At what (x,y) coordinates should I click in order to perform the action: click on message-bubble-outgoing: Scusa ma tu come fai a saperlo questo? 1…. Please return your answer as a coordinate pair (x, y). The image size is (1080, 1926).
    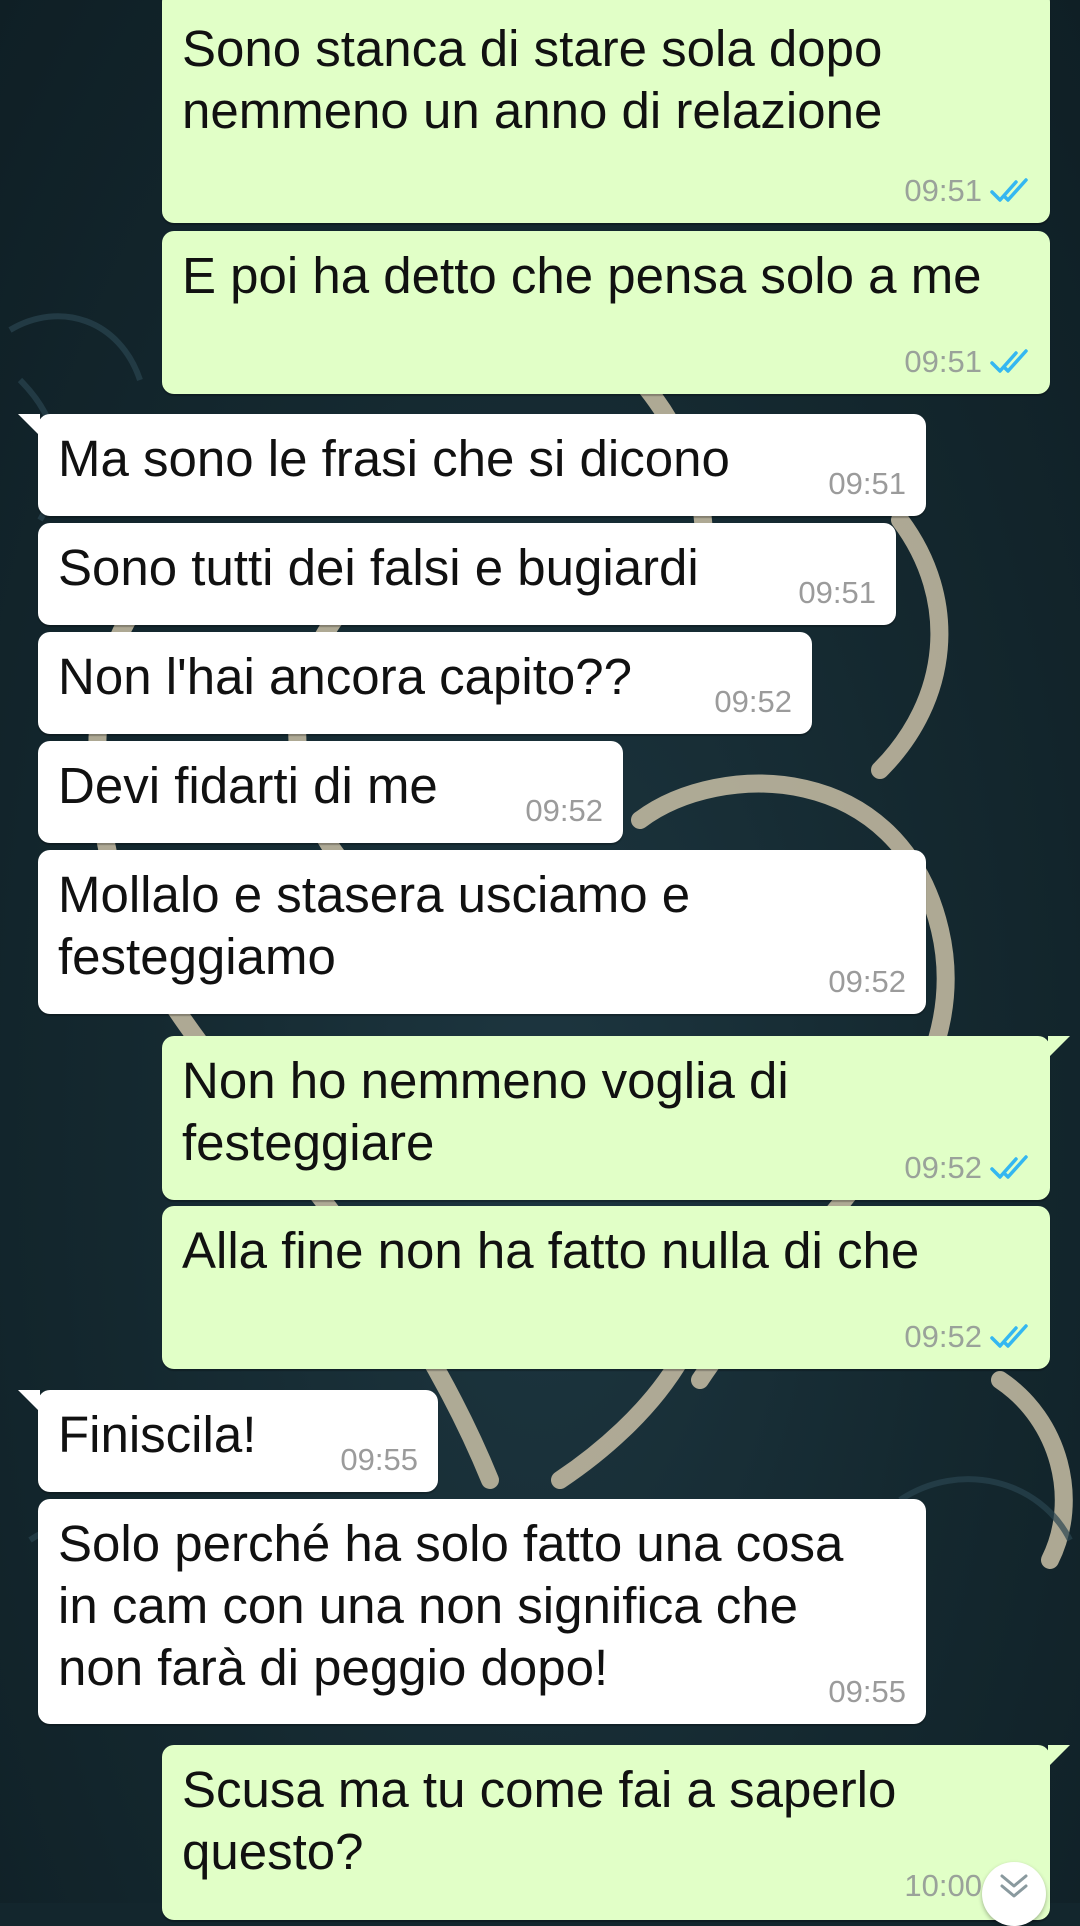
    Looking at the image, I should click on (616, 1832).